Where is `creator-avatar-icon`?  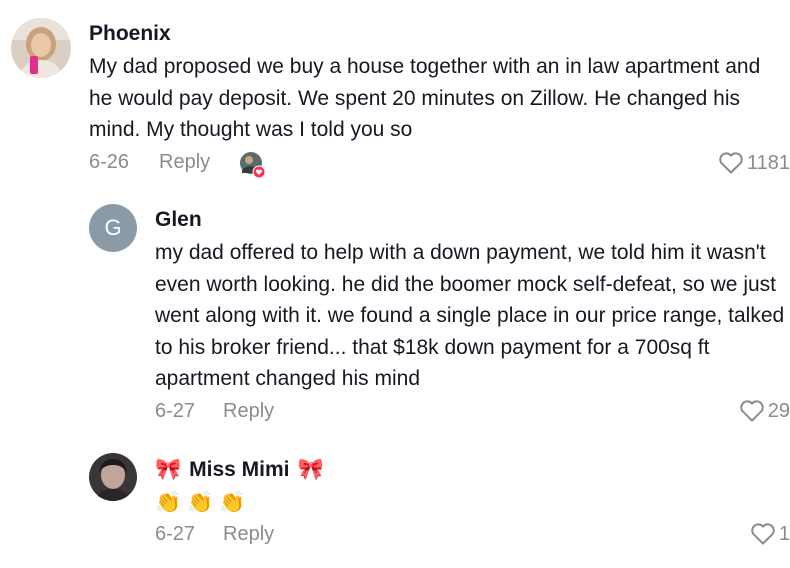
creator-avatar-icon is located at coordinates (253, 165).